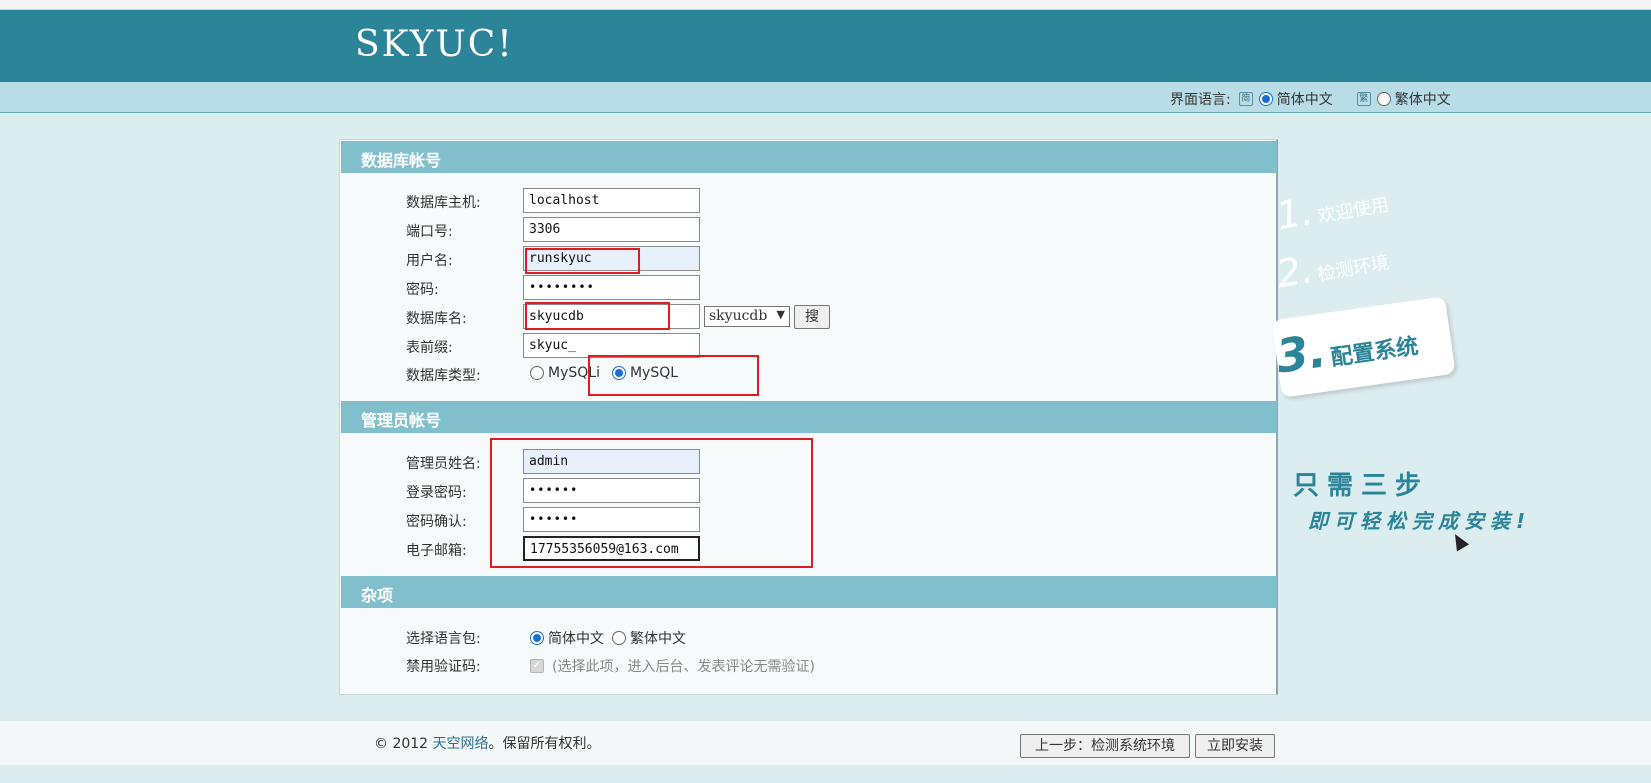 The height and width of the screenshot is (783, 1651). What do you see at coordinates (825, 97) in the screenshot?
I see `language-bar: 界面语言: 简 简体中文 繁 繁体中文` at bounding box center [825, 97].